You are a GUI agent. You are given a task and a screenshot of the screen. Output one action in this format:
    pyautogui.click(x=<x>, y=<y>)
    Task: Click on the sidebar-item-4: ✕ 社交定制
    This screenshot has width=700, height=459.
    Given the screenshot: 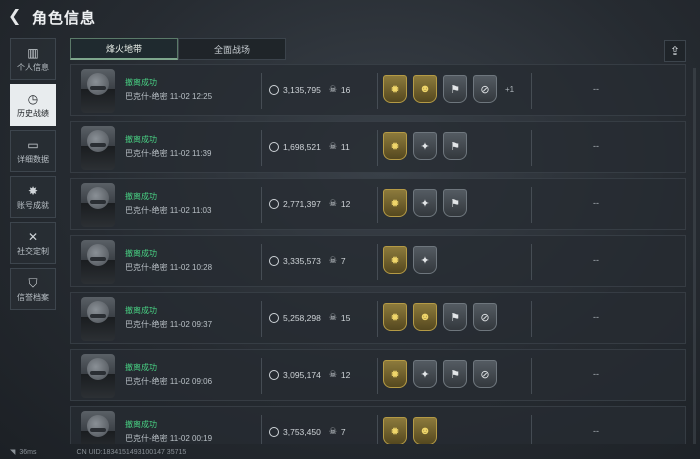 What is the action you would take?
    pyautogui.click(x=33, y=243)
    